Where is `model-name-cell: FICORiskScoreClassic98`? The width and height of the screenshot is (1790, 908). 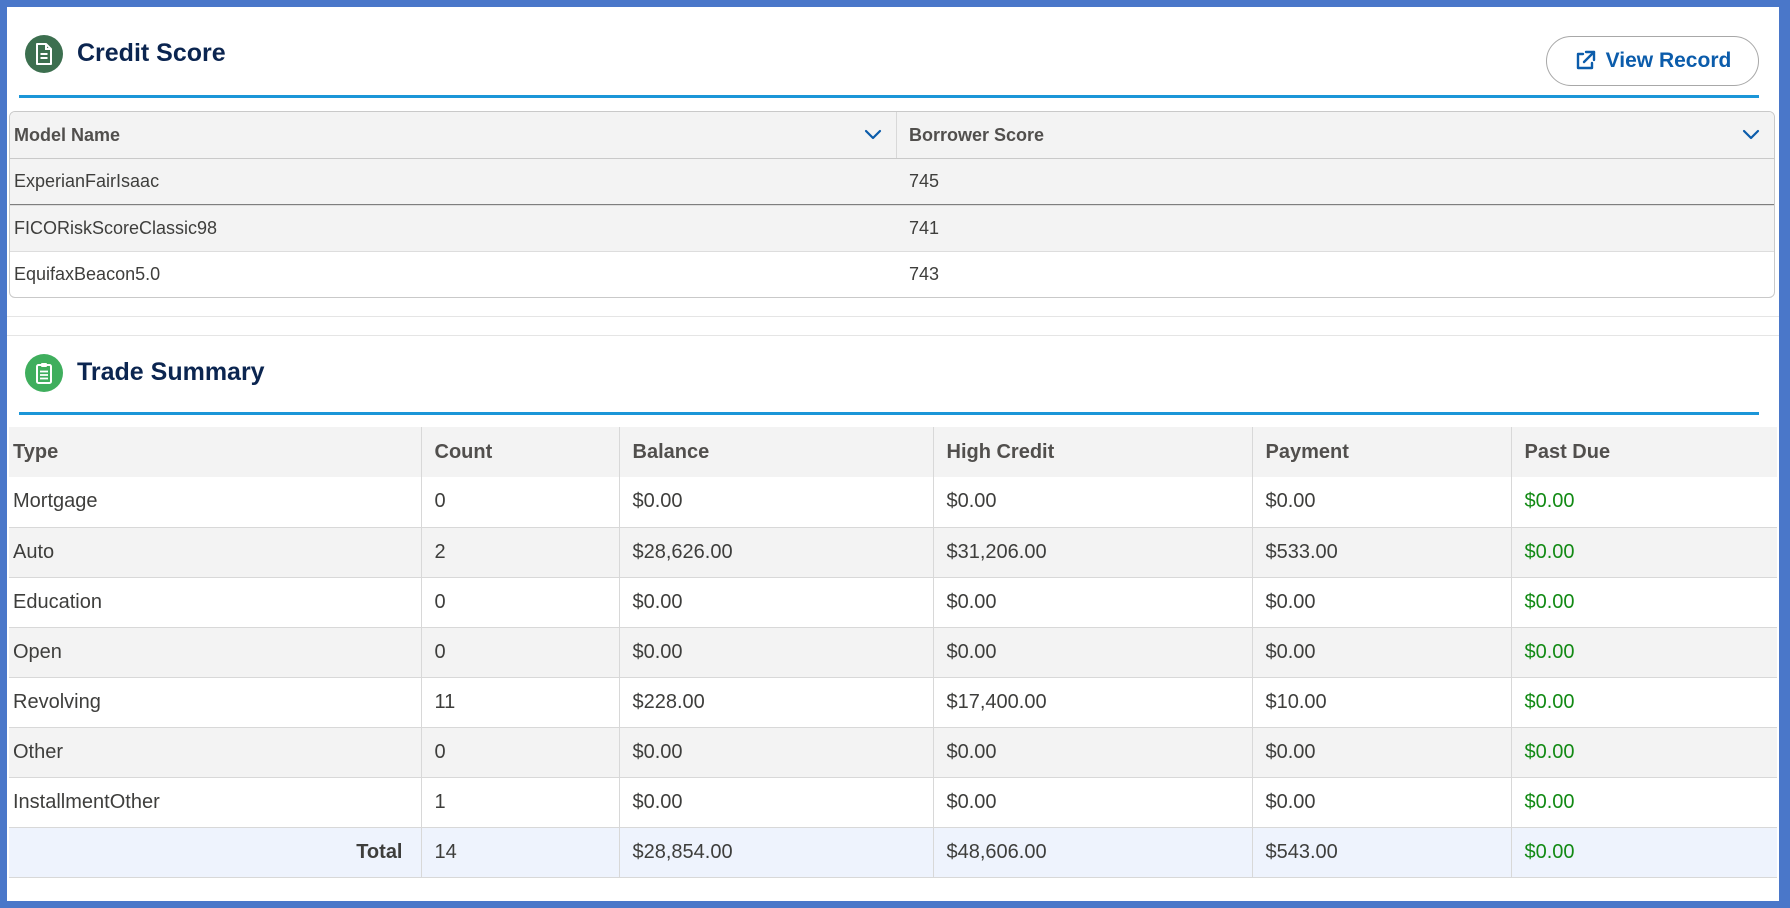
model-name-cell: FICORiskScoreClassic98 is located at coordinates (116, 228).